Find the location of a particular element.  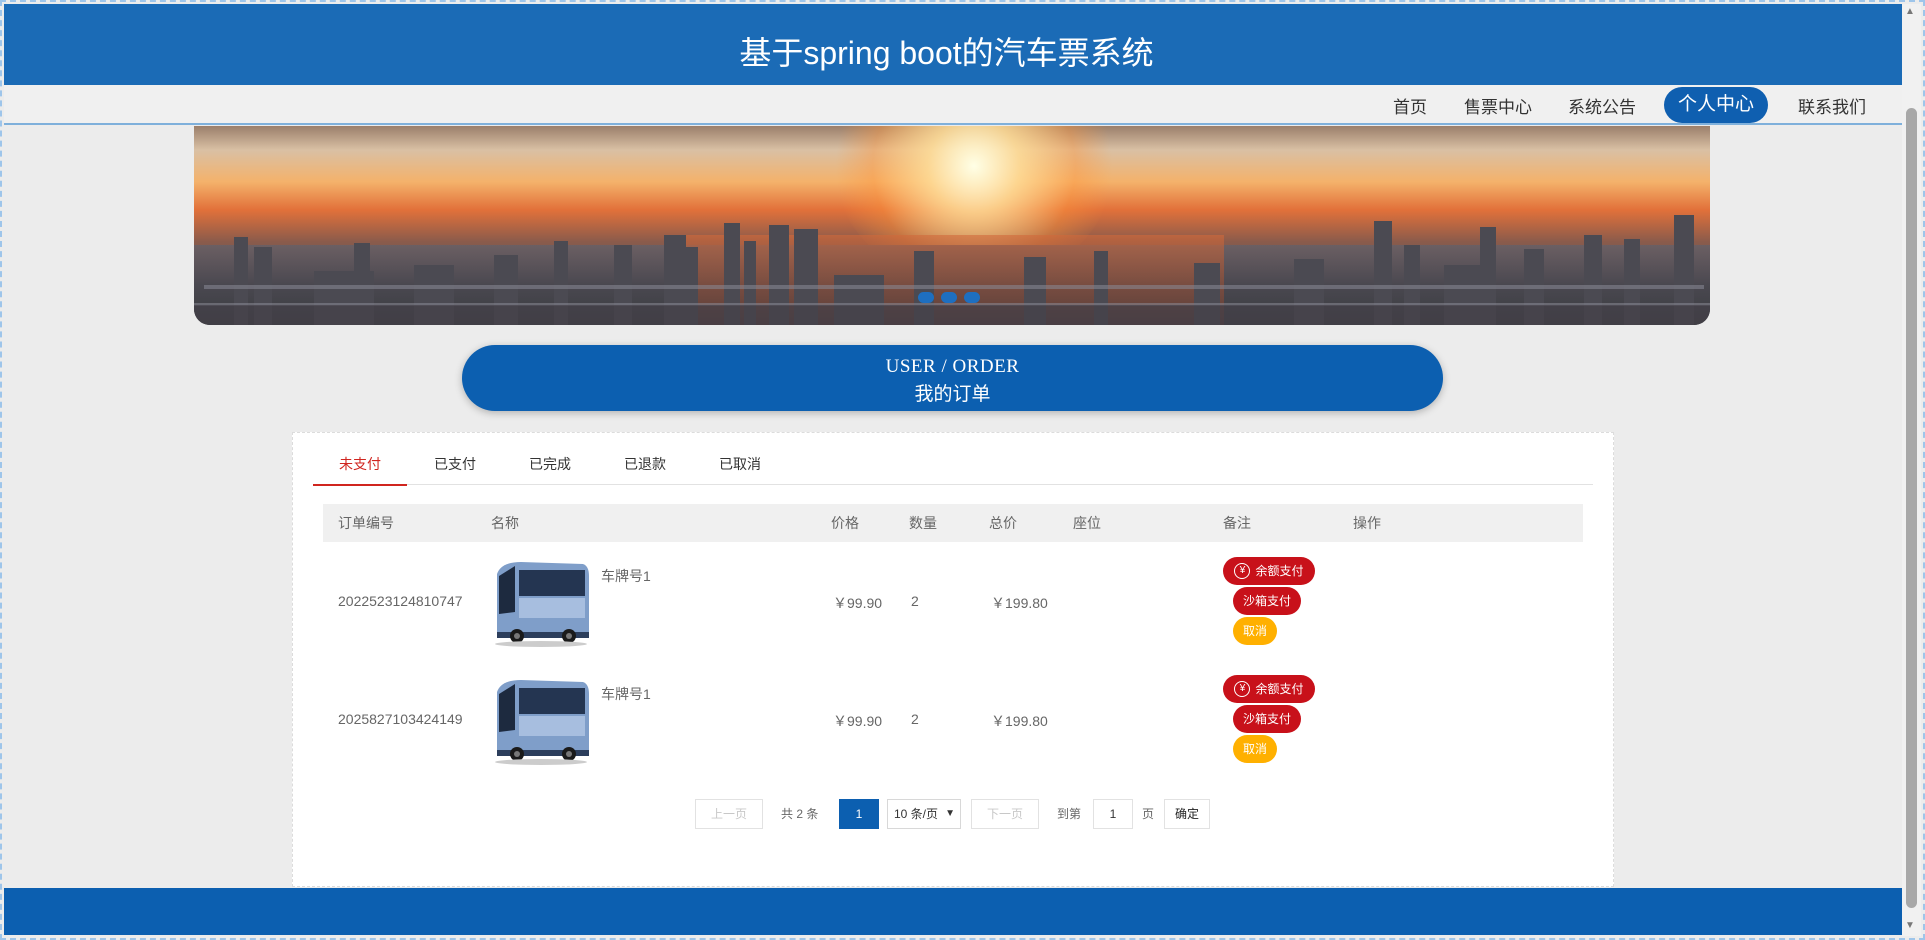

order-number: 2025827103424149 is located at coordinates (400, 719).